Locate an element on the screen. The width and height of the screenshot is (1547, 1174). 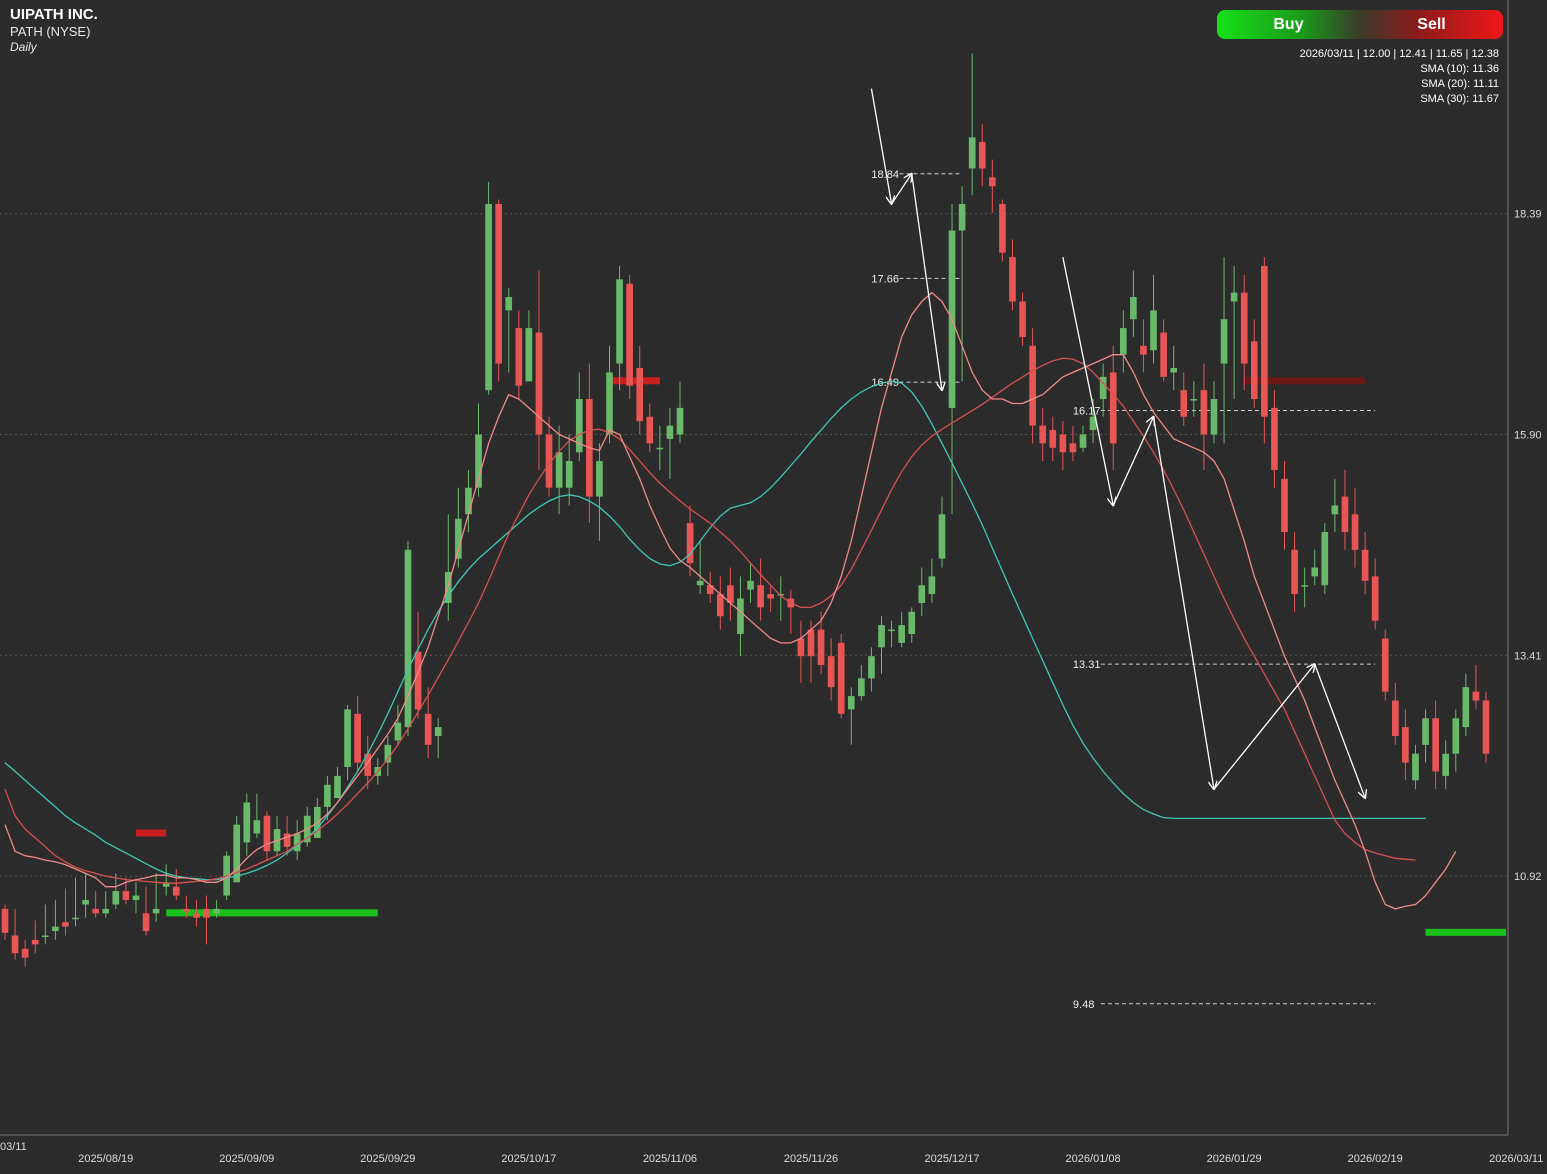
sell-button: Sell is located at coordinates (1431, 24).